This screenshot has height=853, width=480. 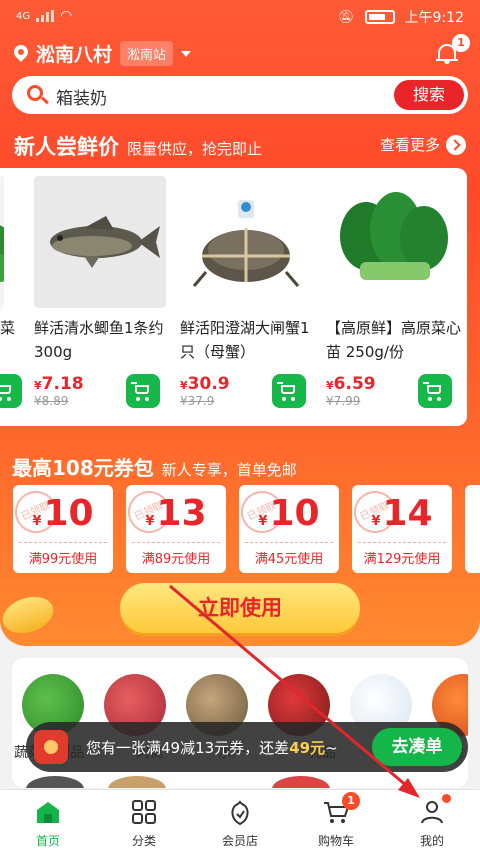 I want to click on product-original-price: ¥7.99, so click(x=343, y=401).